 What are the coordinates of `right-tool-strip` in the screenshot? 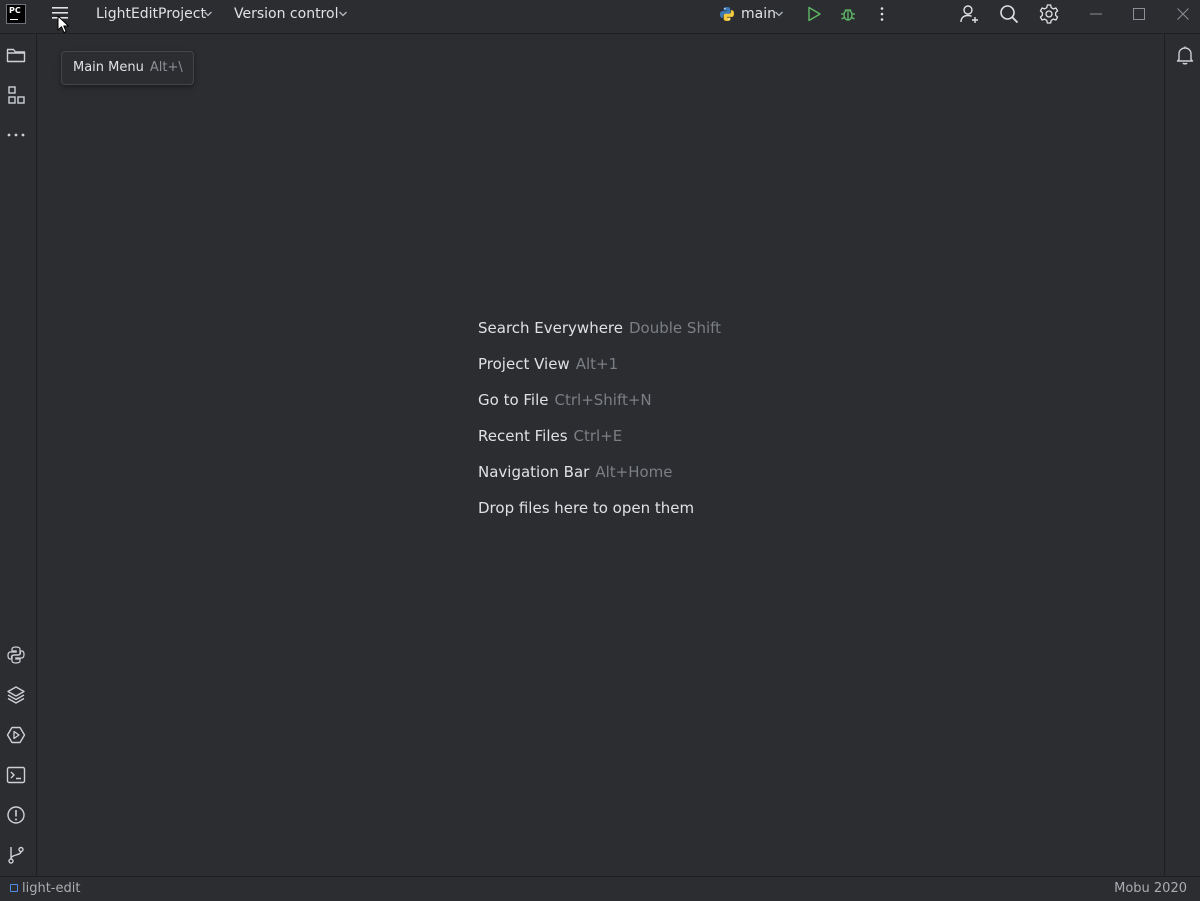 It's located at (1182, 455).